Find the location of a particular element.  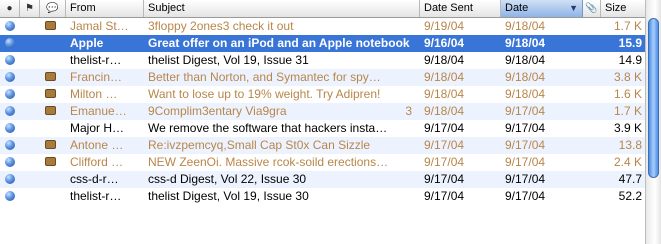

message-size: 1.6 K is located at coordinates (627, 94).